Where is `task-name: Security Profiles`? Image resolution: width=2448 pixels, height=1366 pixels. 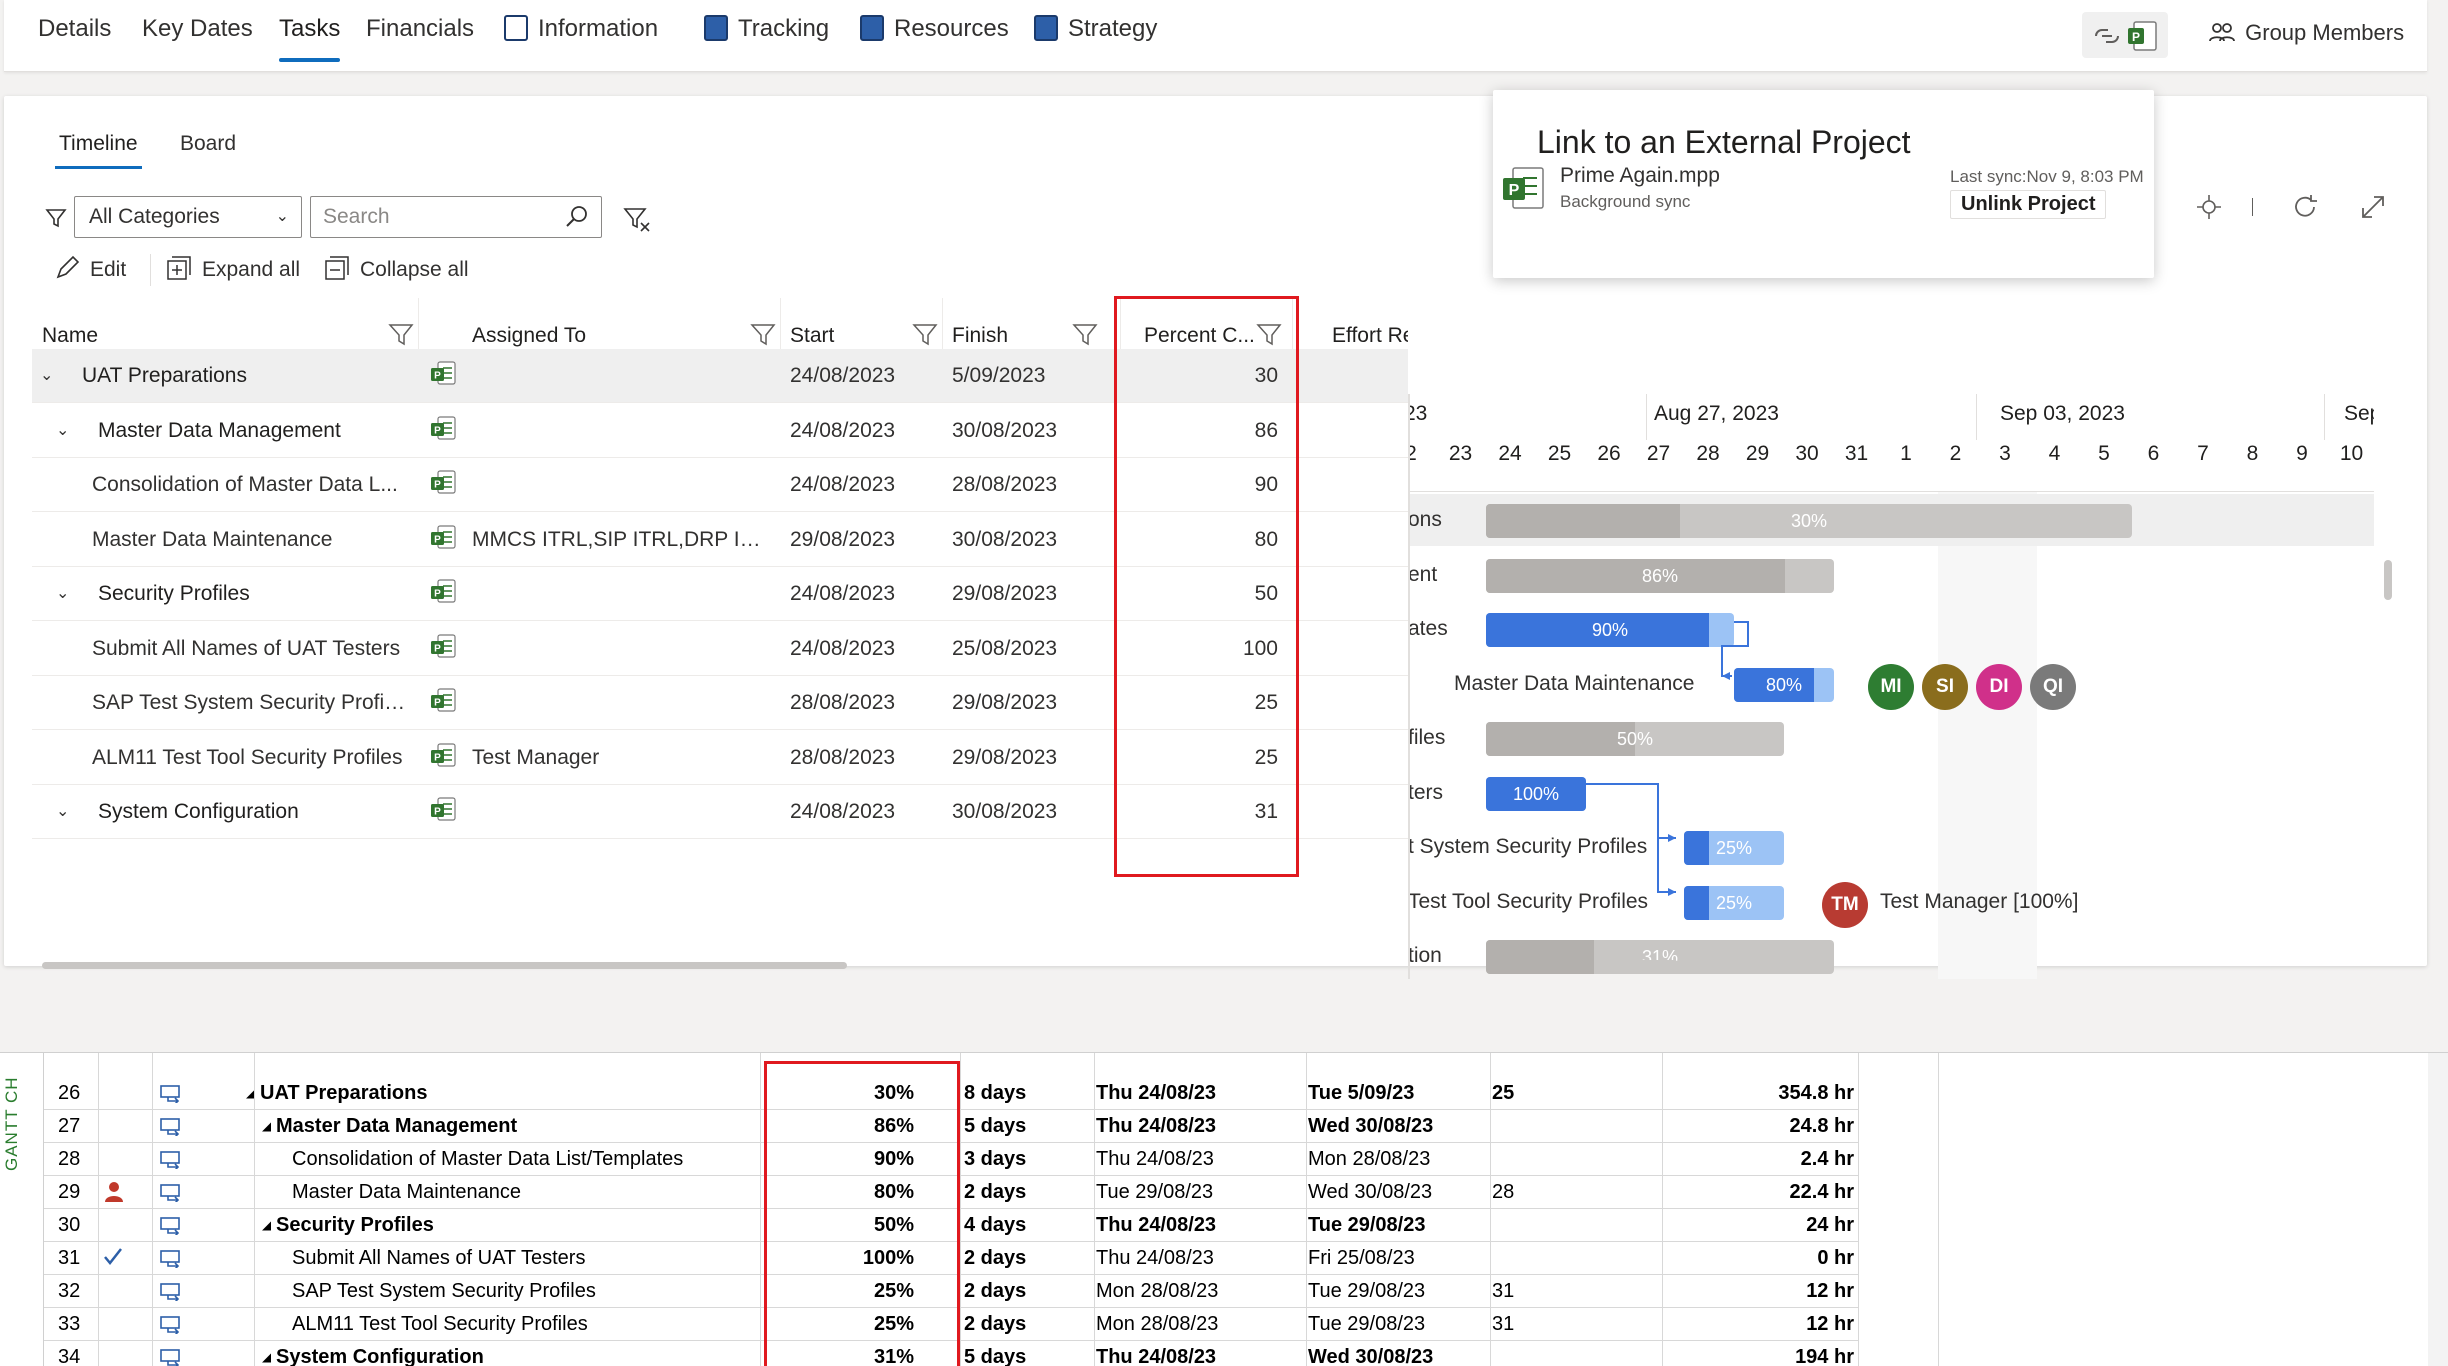
task-name: Security Profiles is located at coordinates (252, 594).